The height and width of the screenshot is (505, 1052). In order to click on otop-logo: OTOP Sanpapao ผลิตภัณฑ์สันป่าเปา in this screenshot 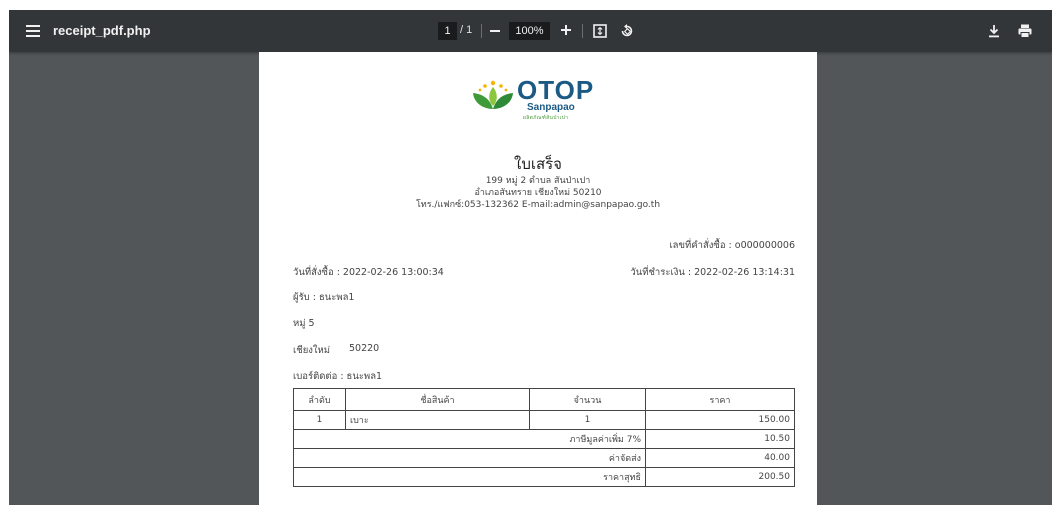, I will do `click(541, 101)`.